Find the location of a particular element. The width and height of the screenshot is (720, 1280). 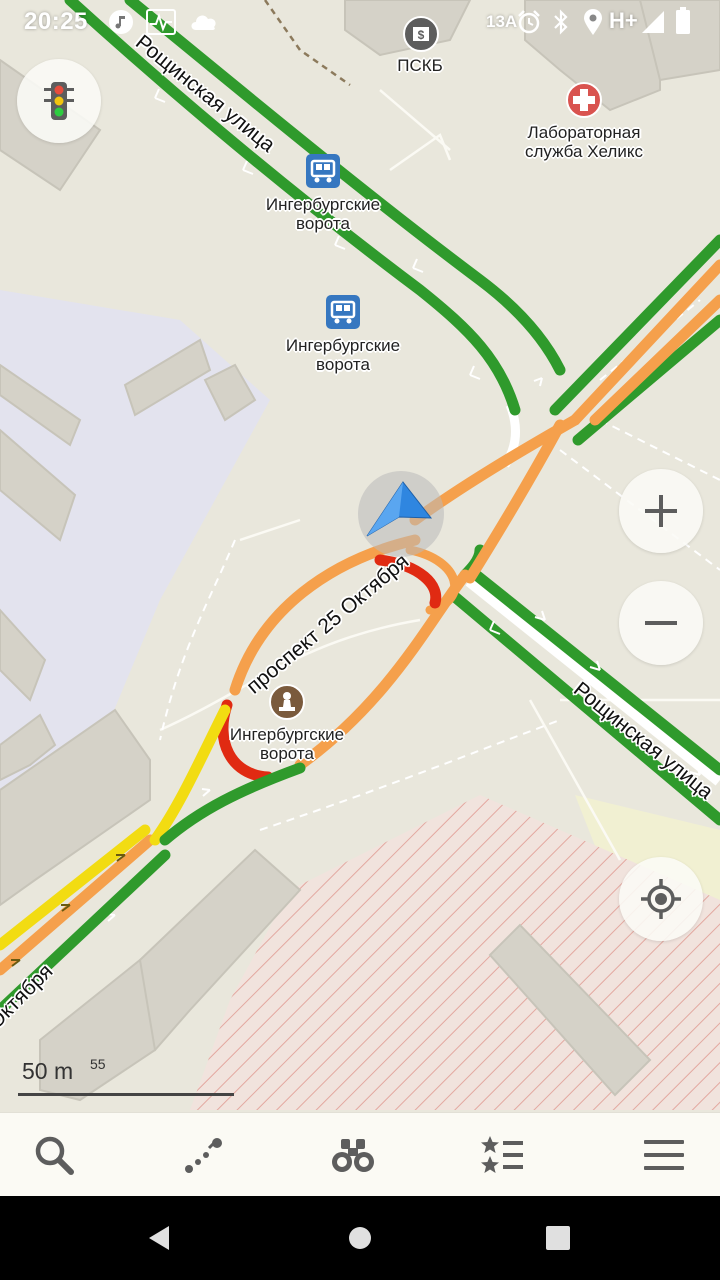

route-icon is located at coordinates (203, 1155).